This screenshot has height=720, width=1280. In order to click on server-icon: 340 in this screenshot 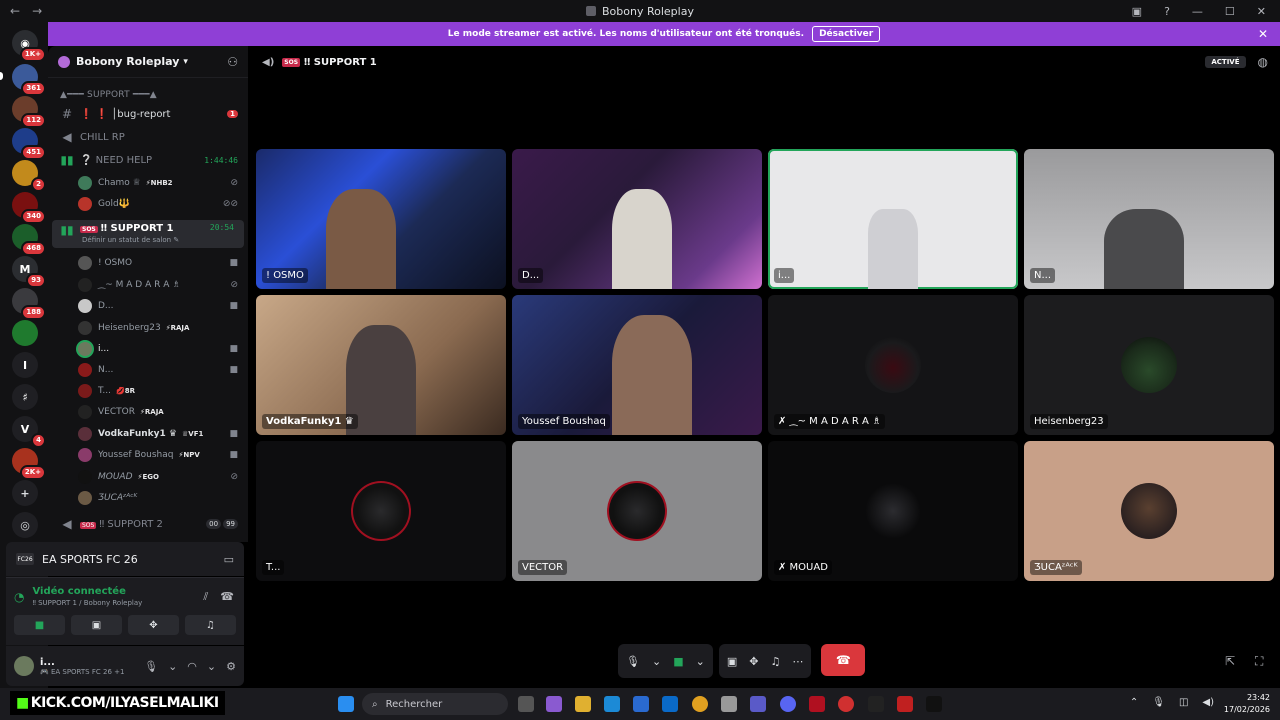, I will do `click(29, 208)`.